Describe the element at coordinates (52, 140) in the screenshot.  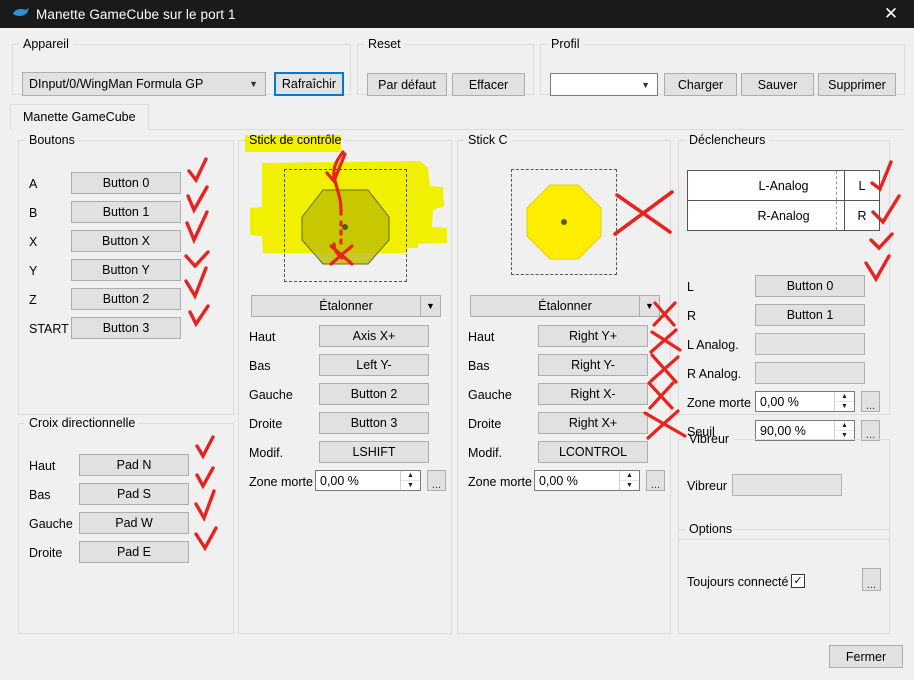
I see `buttons-group-legend: Boutons` at that location.